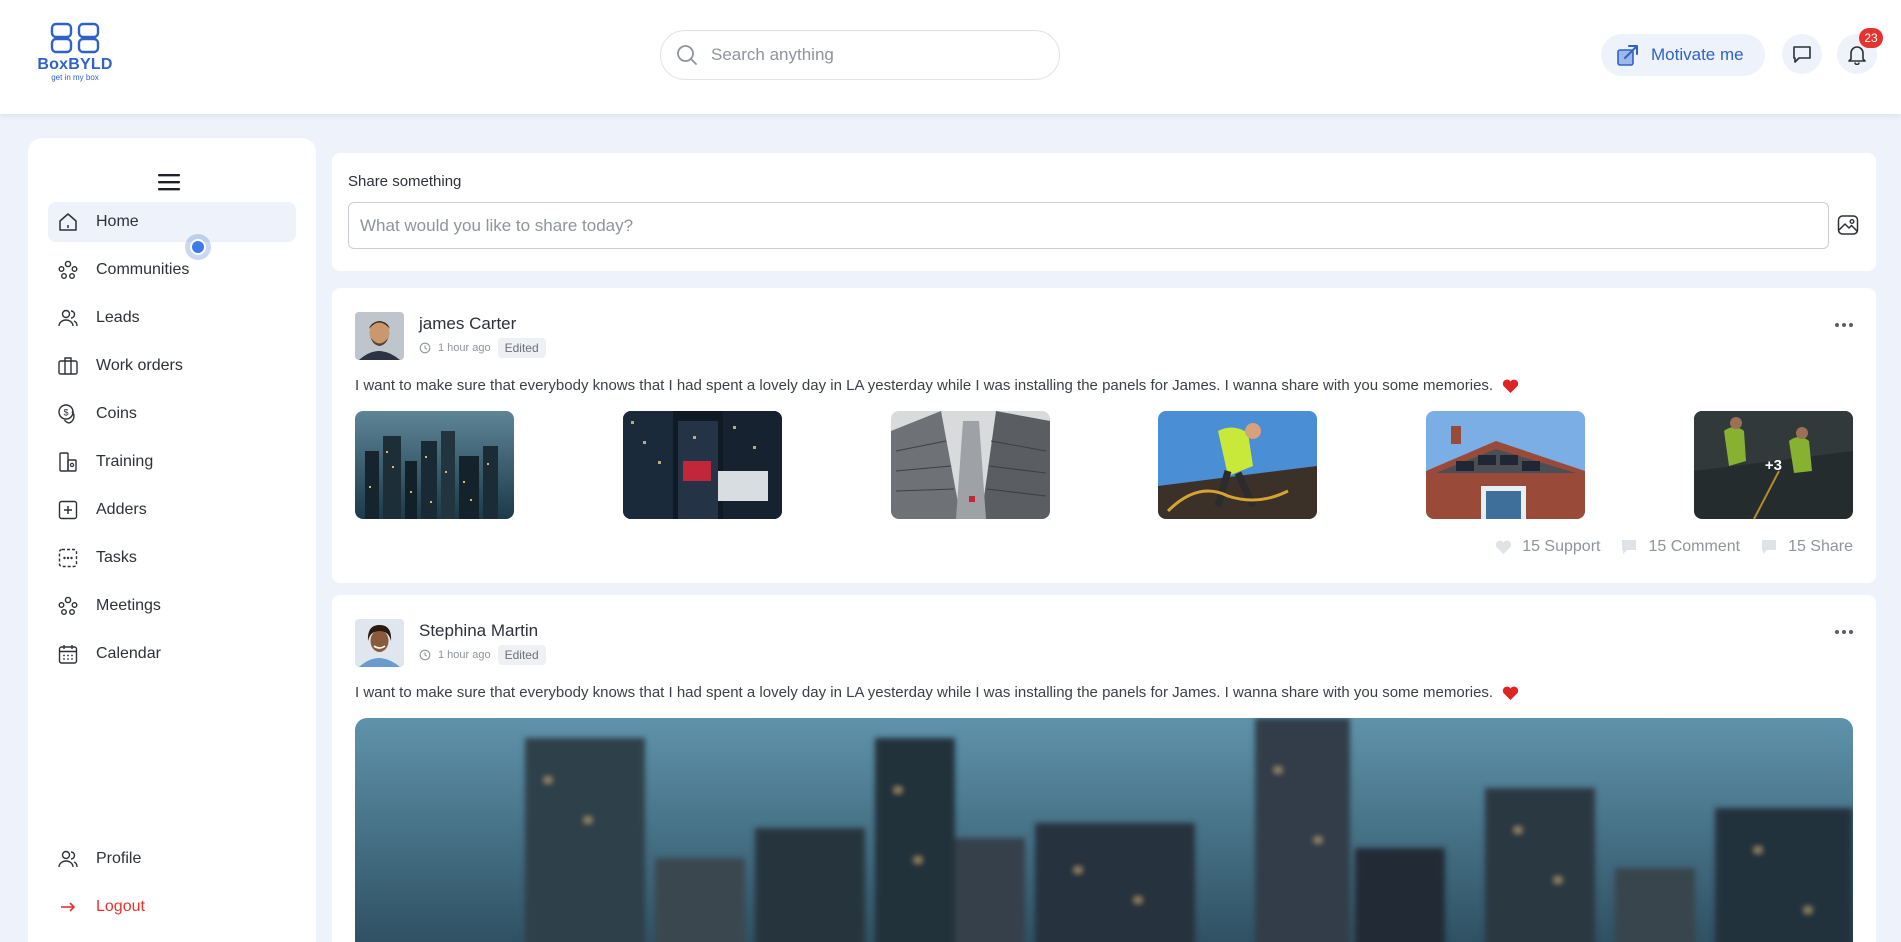 This screenshot has width=1901, height=942. I want to click on home-icon, so click(68, 222).